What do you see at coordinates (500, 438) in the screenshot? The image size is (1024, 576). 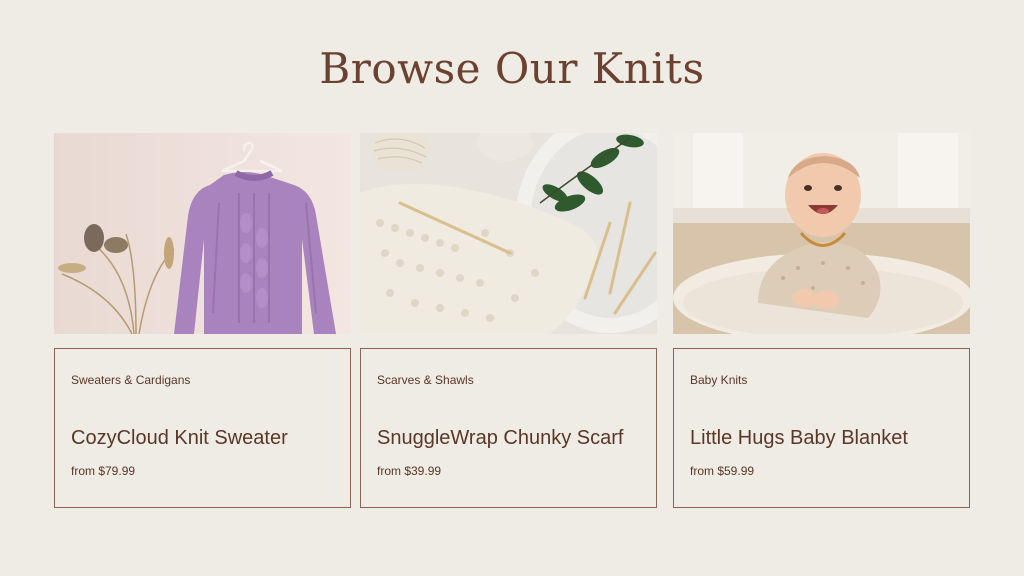 I see `product-name: SnuggleWrap Chunky Scarf` at bounding box center [500, 438].